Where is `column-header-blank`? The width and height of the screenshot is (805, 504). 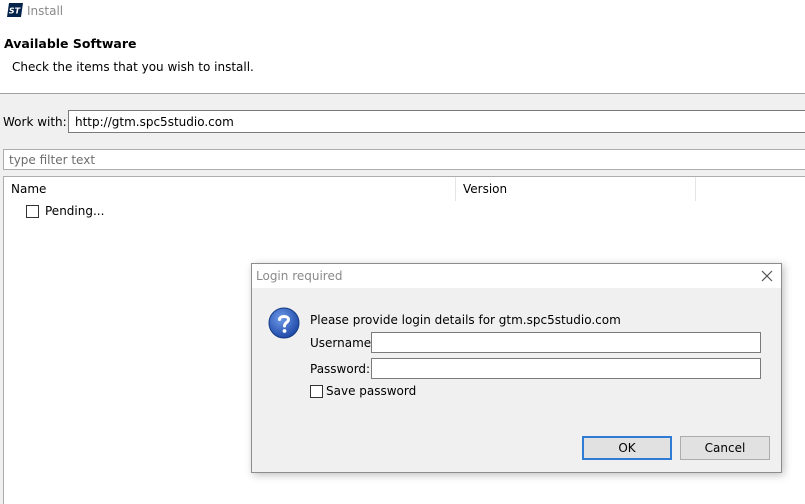
column-header-blank is located at coordinates (750, 189).